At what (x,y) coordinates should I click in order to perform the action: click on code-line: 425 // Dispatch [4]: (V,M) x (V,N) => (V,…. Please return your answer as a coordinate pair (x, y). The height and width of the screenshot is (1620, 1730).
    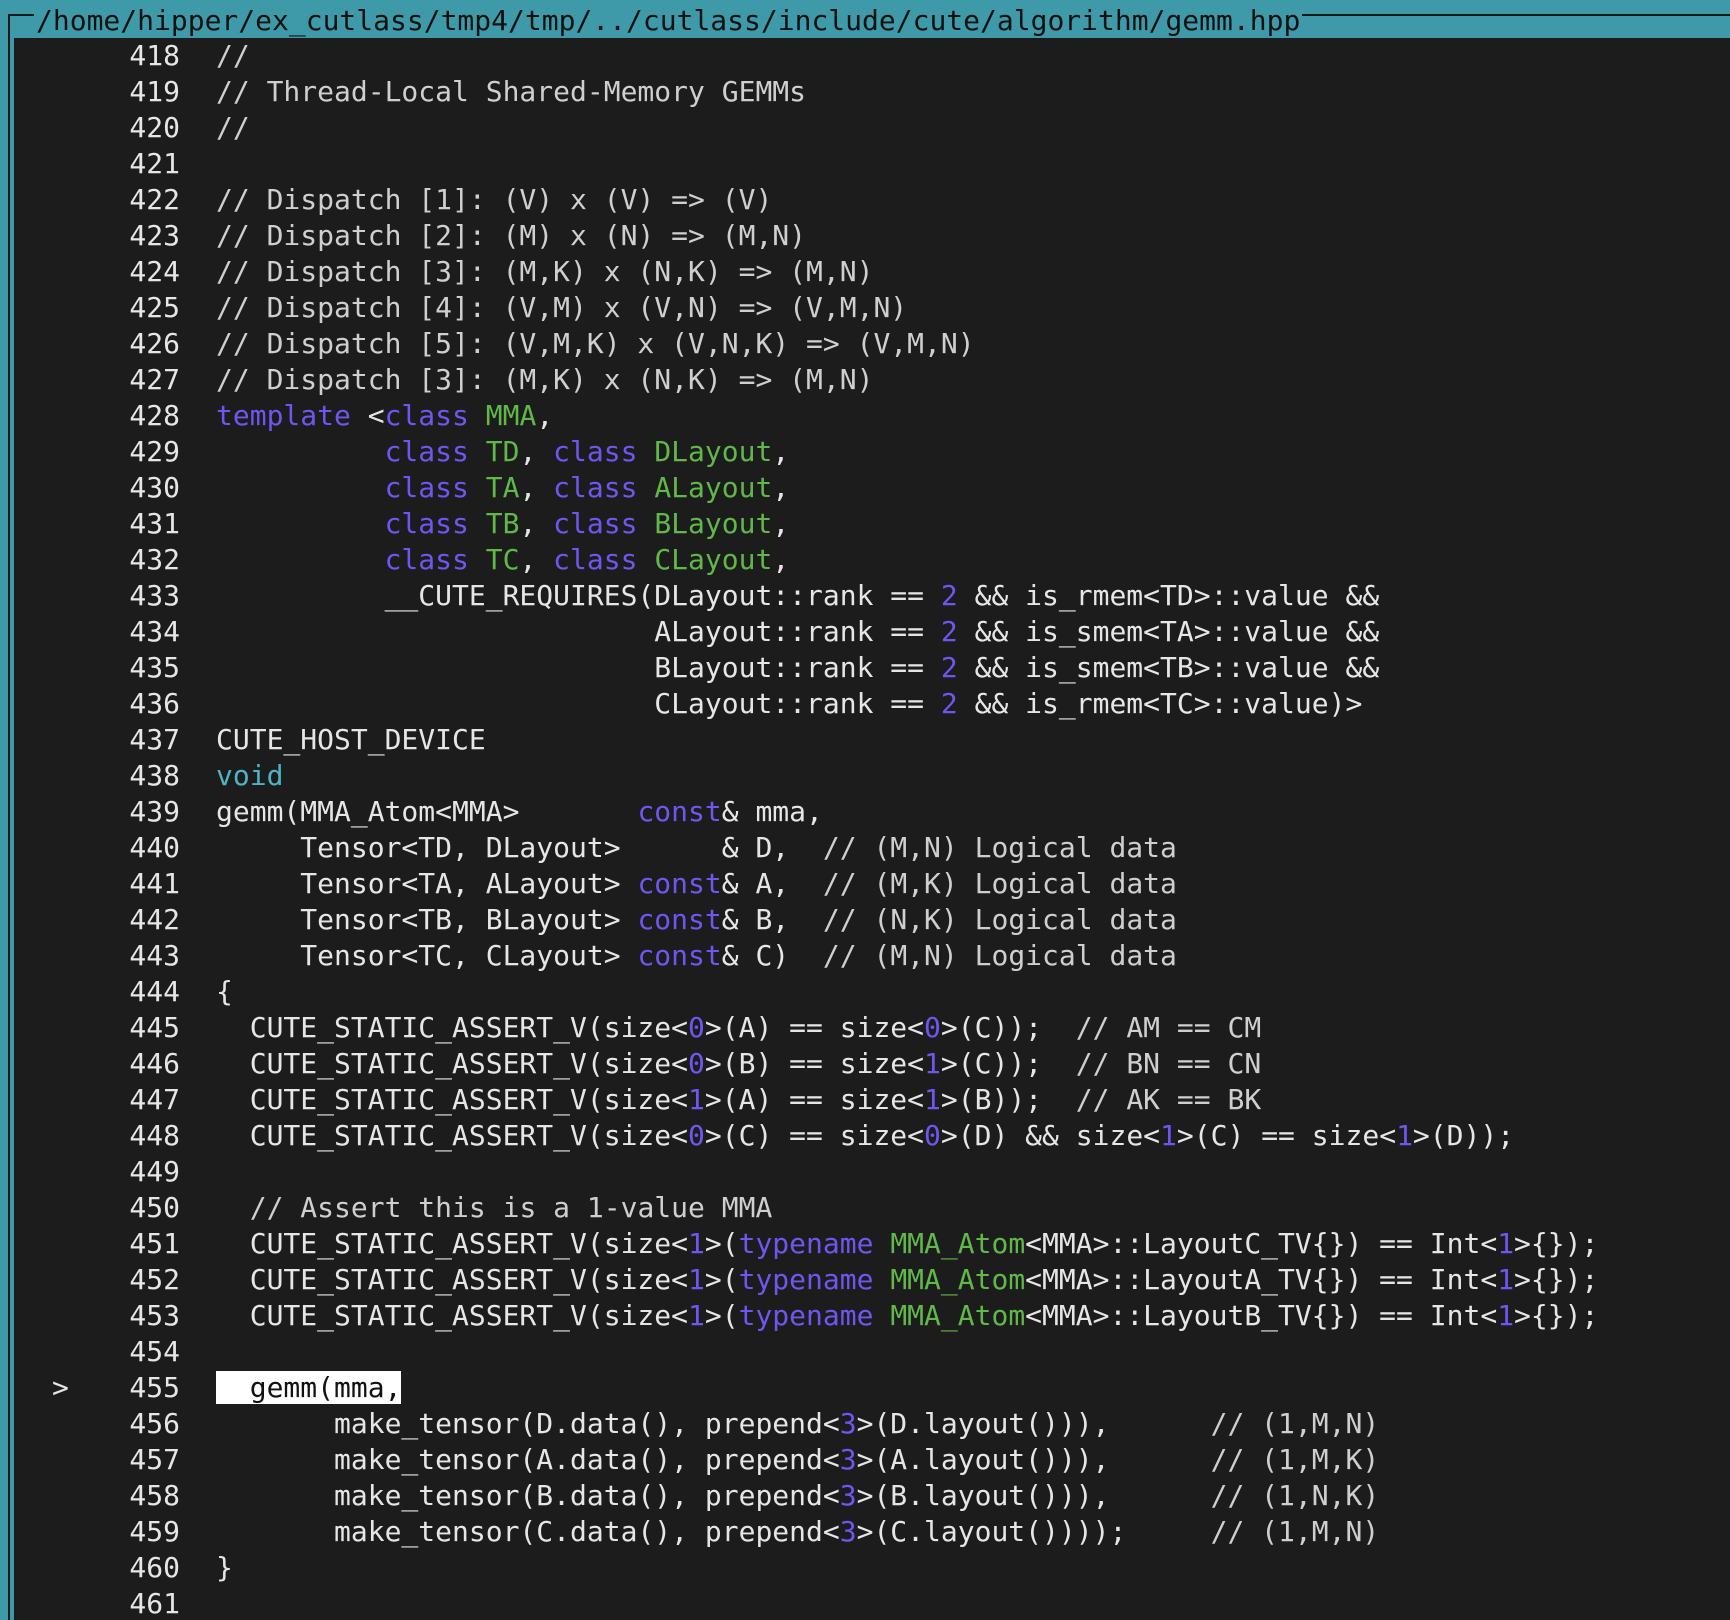
    Looking at the image, I should click on (865, 308).